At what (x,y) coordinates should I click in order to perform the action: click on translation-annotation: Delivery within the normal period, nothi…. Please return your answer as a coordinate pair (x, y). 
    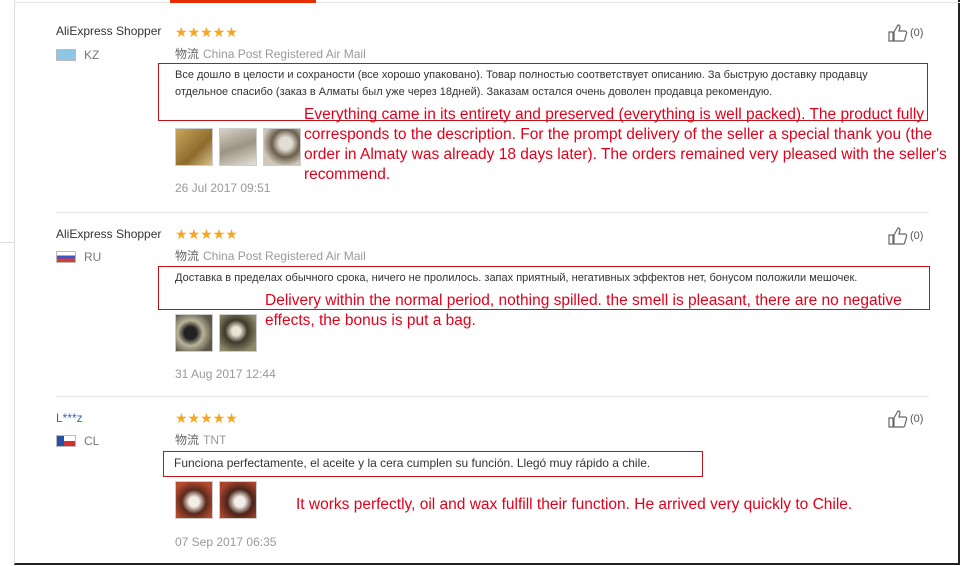
    Looking at the image, I should click on (583, 310).